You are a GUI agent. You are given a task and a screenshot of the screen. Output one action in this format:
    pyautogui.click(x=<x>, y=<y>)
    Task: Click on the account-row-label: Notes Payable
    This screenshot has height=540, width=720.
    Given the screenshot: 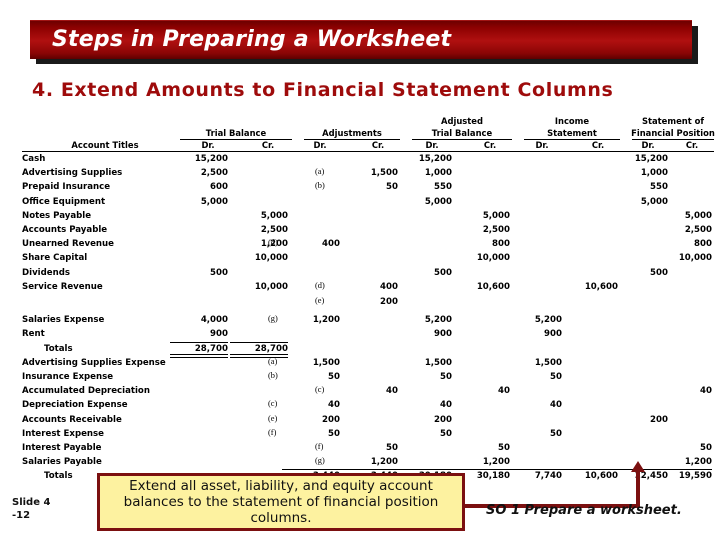 What is the action you would take?
    pyautogui.click(x=57, y=215)
    